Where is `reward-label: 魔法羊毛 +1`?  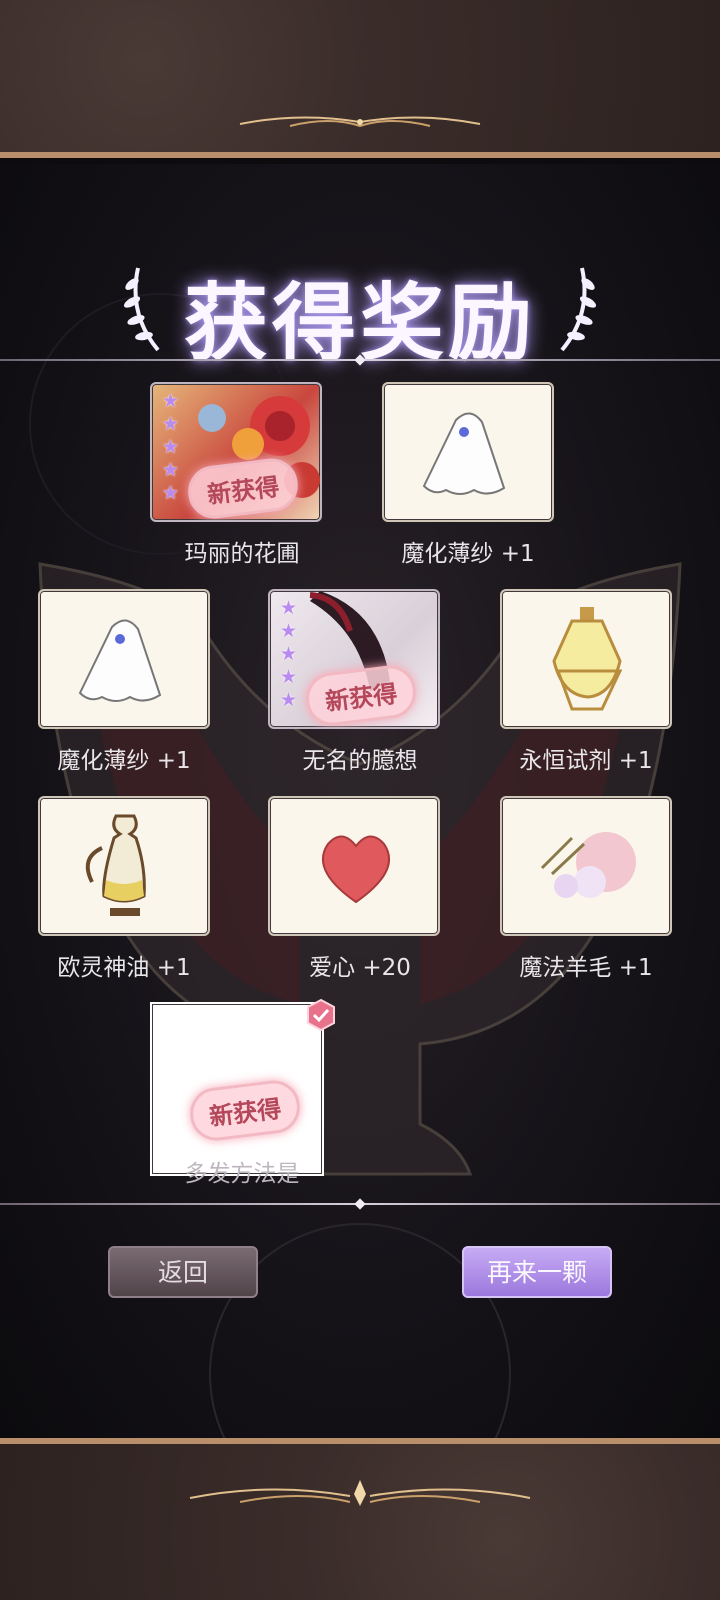
reward-label: 魔法羊毛 +1 is located at coordinates (586, 968).